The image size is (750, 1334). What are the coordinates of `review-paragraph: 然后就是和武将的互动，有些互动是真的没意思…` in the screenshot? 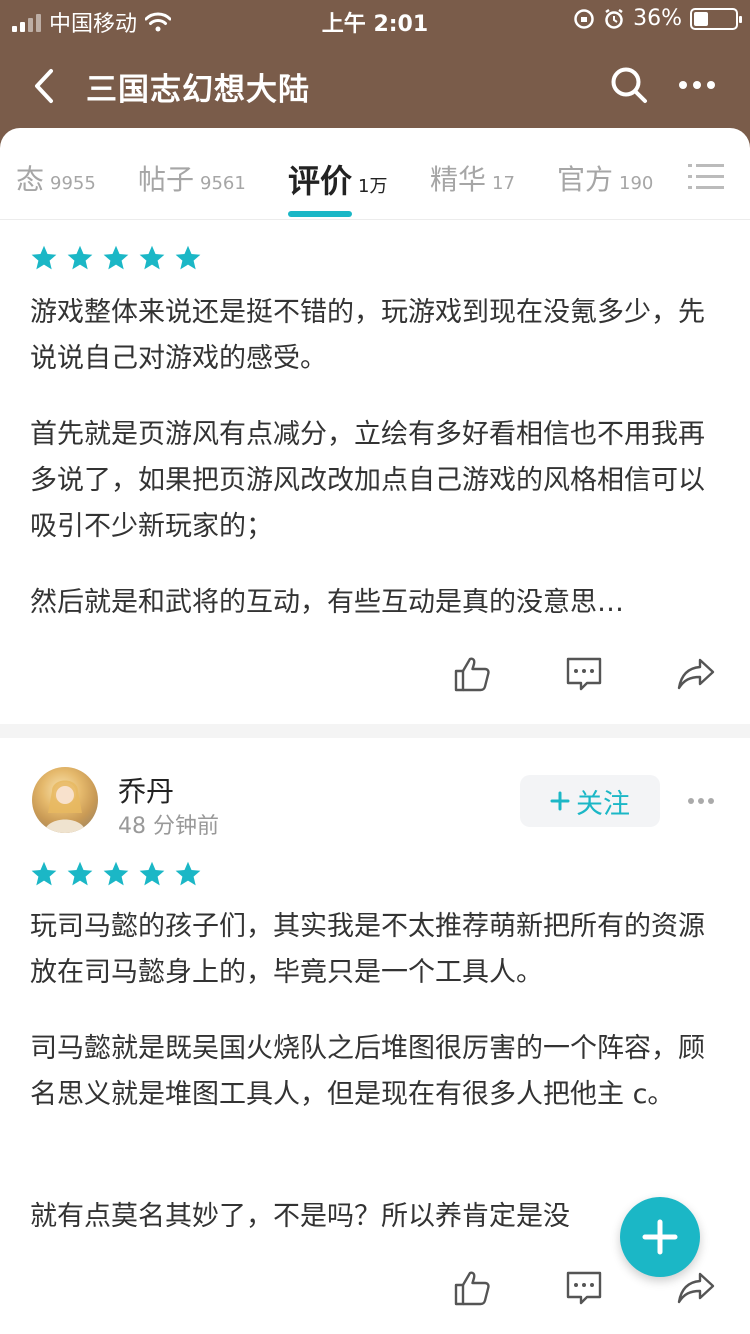 It's located at (327, 602).